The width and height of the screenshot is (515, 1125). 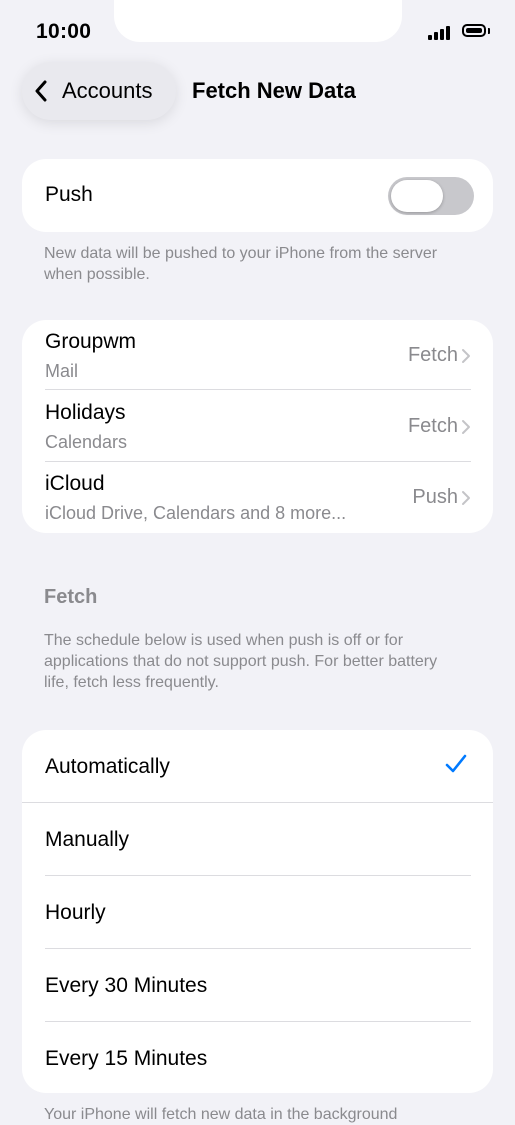 I want to click on option-label: Manually, so click(x=87, y=839).